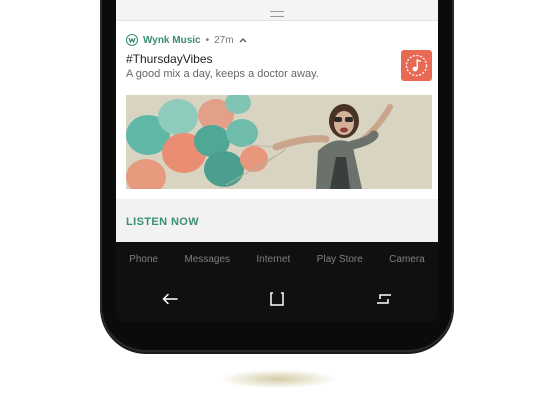 The height and width of the screenshot is (400, 554). What do you see at coordinates (222, 74) in the screenshot?
I see `notification-body: A good mix a day, keeps a doctor away.` at bounding box center [222, 74].